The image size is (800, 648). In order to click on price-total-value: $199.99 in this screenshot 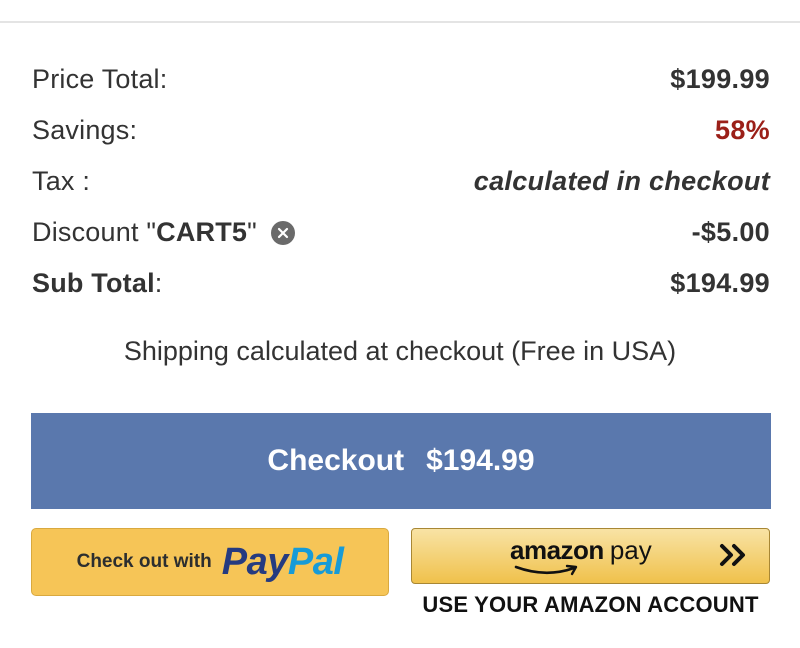, I will do `click(720, 79)`.